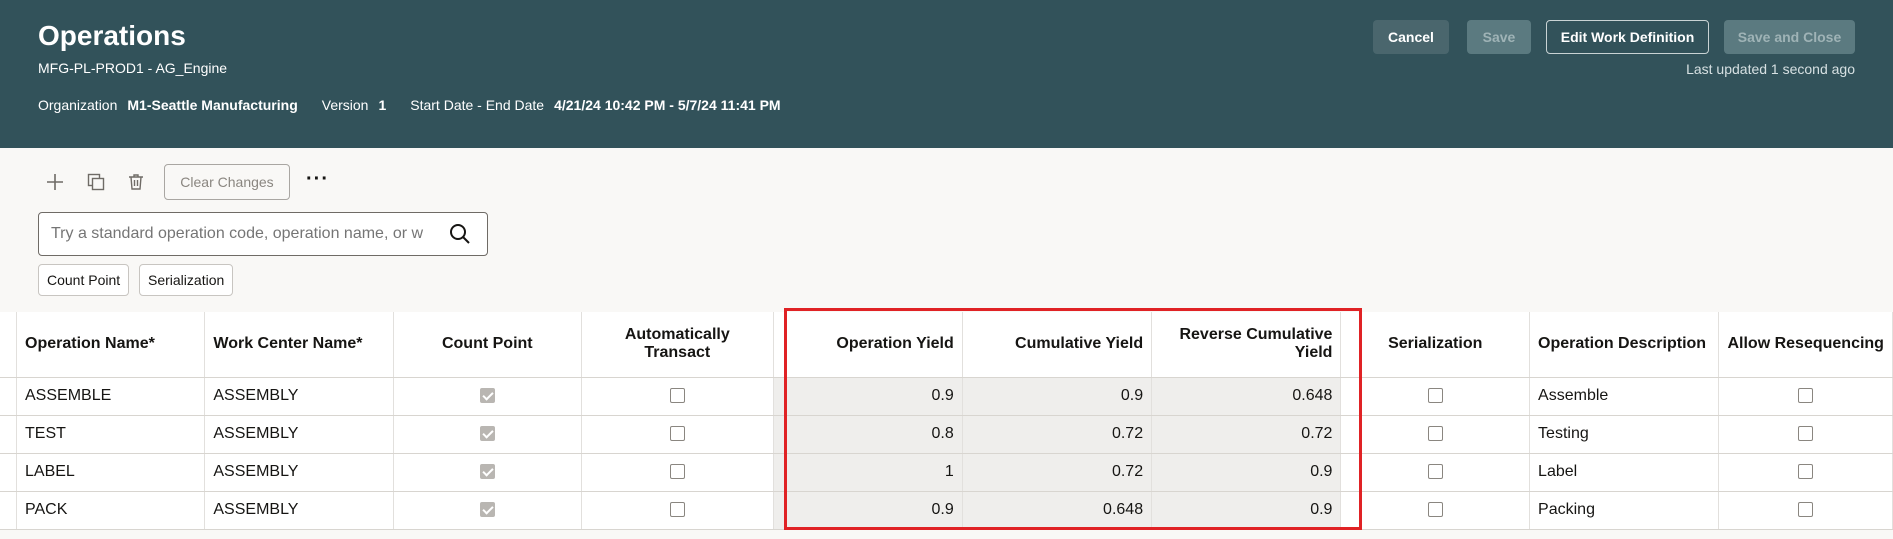 This screenshot has width=1893, height=539. What do you see at coordinates (1246, 396) in the screenshot?
I see `reverse-cumulative-yield-cell: 0.648` at bounding box center [1246, 396].